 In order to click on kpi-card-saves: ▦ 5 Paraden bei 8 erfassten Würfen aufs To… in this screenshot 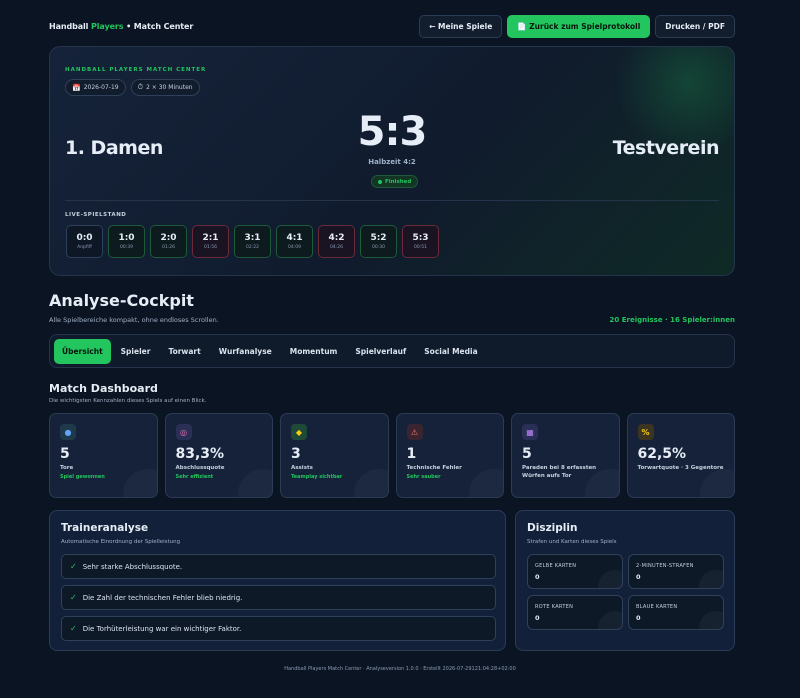, I will do `click(565, 455)`.